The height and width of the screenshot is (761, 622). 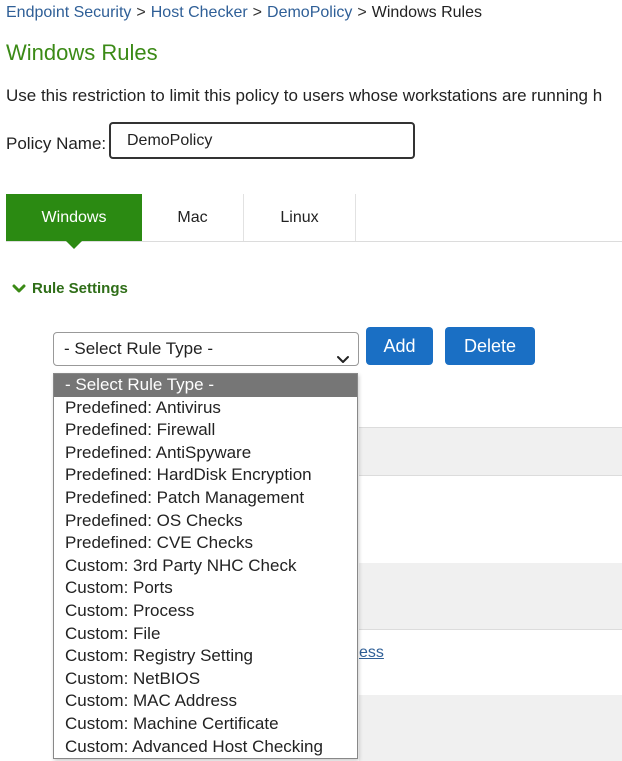 I want to click on page-title: Windows Rules, so click(x=82, y=52).